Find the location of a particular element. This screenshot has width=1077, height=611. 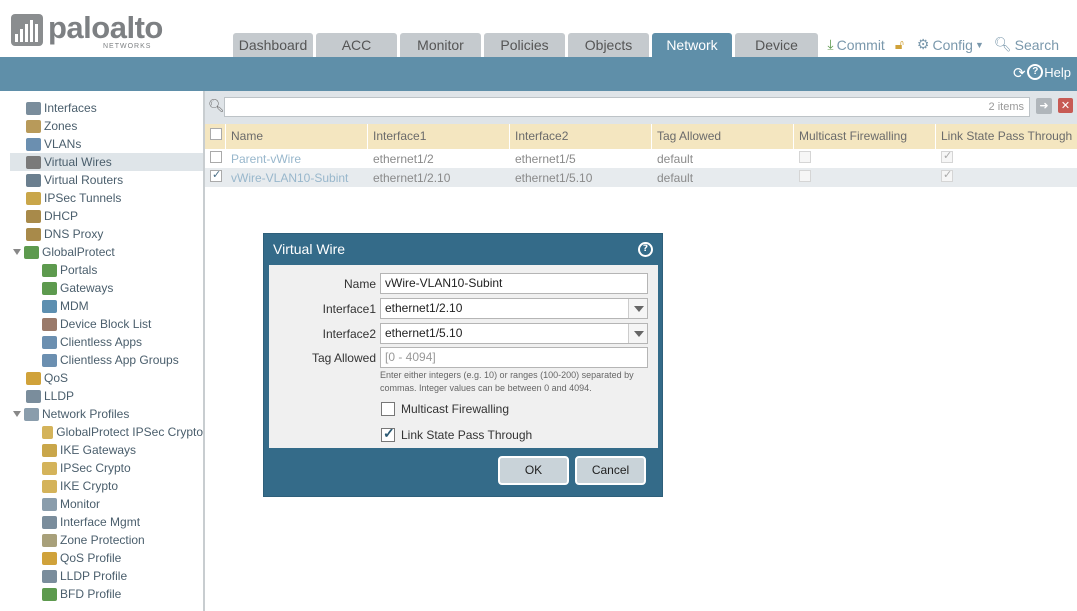

tab-dashboard: Dashboard is located at coordinates (273, 45).